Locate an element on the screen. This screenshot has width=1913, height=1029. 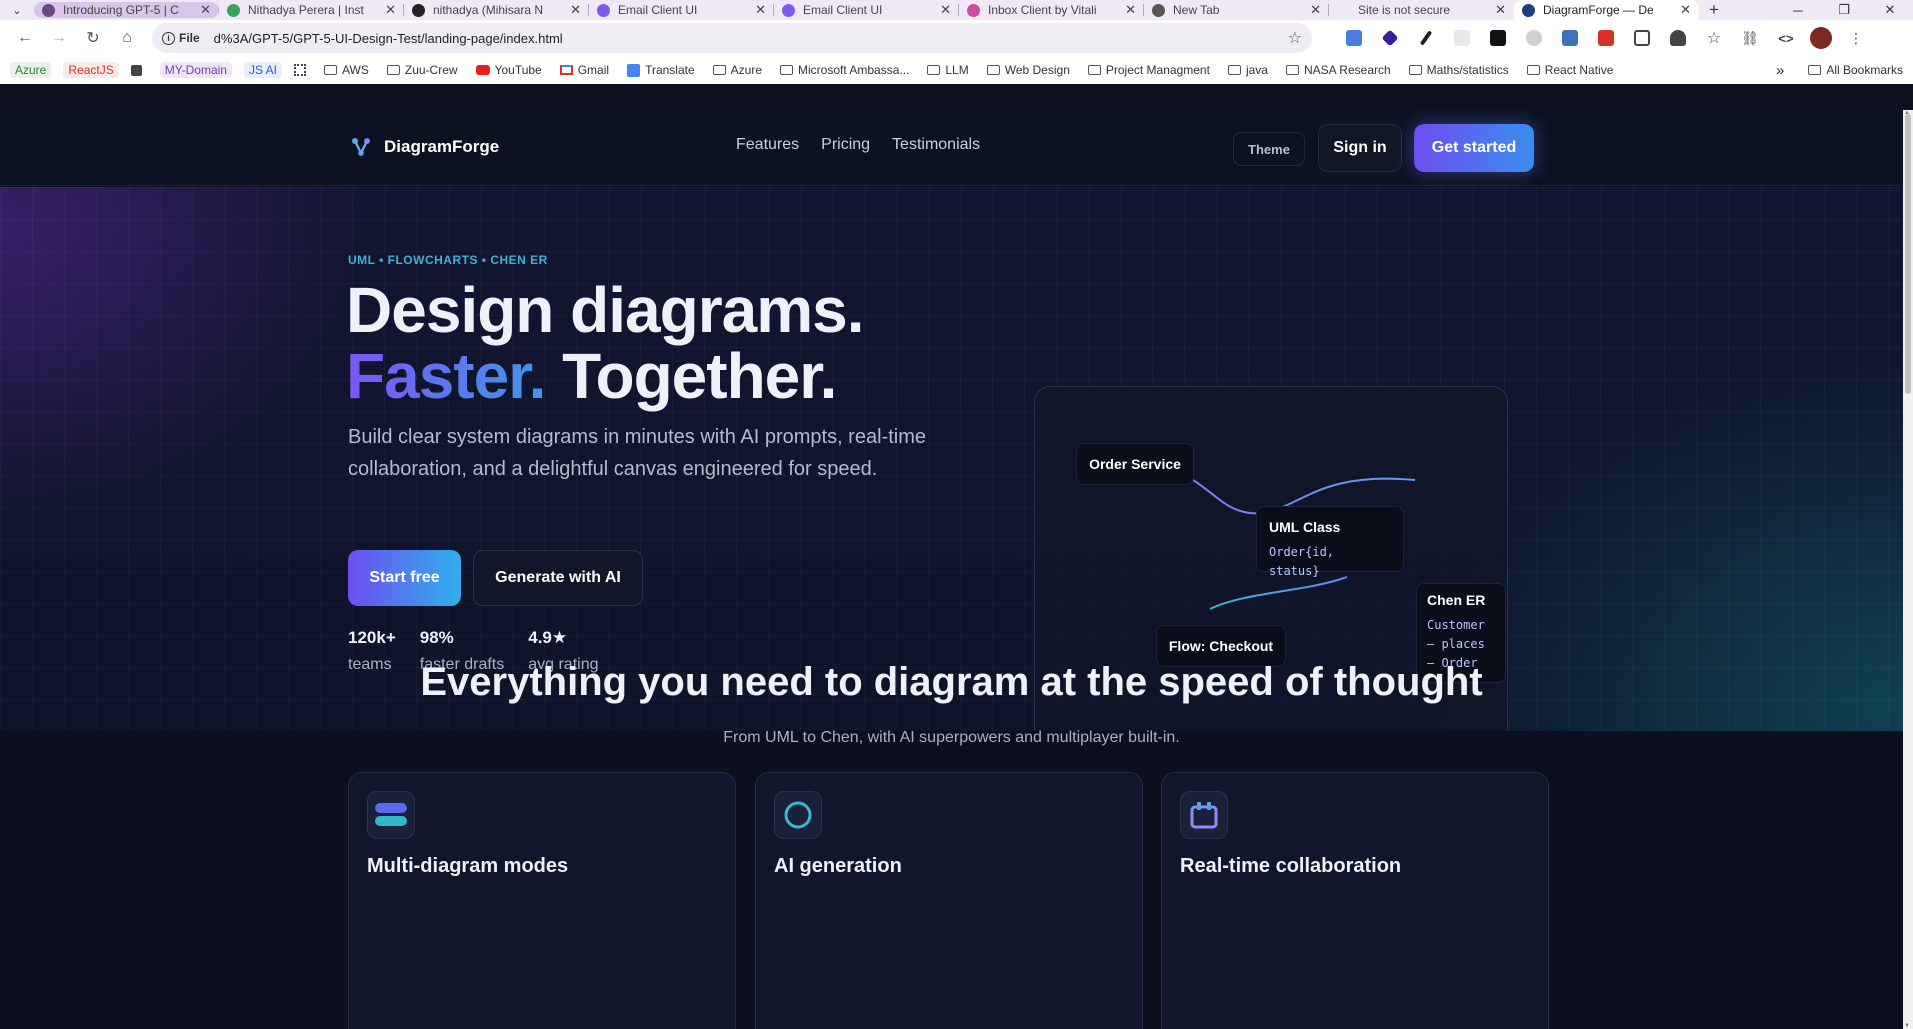
scrollbar-thumb is located at coordinates (1908, 254).